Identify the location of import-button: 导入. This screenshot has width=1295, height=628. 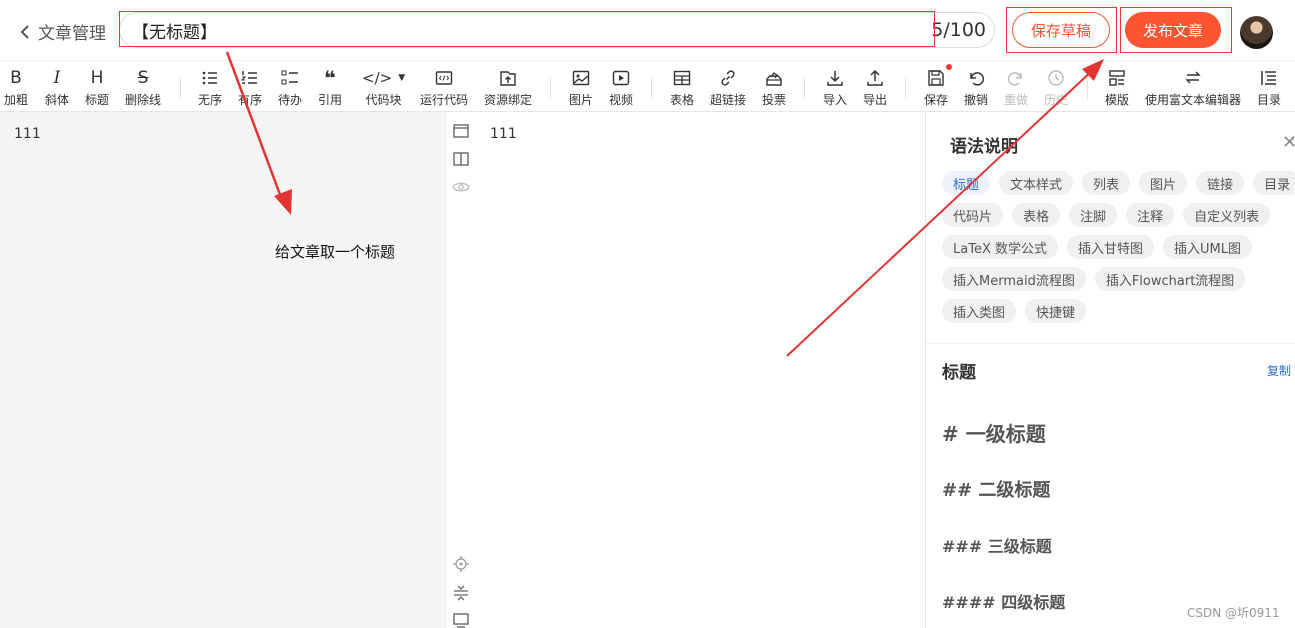
(835, 87).